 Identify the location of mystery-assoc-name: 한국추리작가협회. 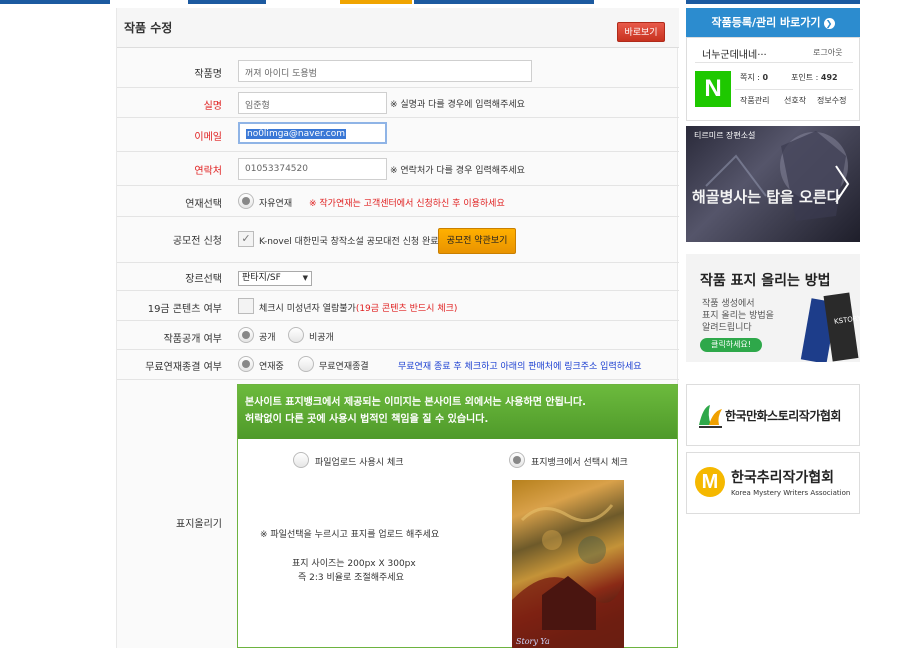
(783, 478).